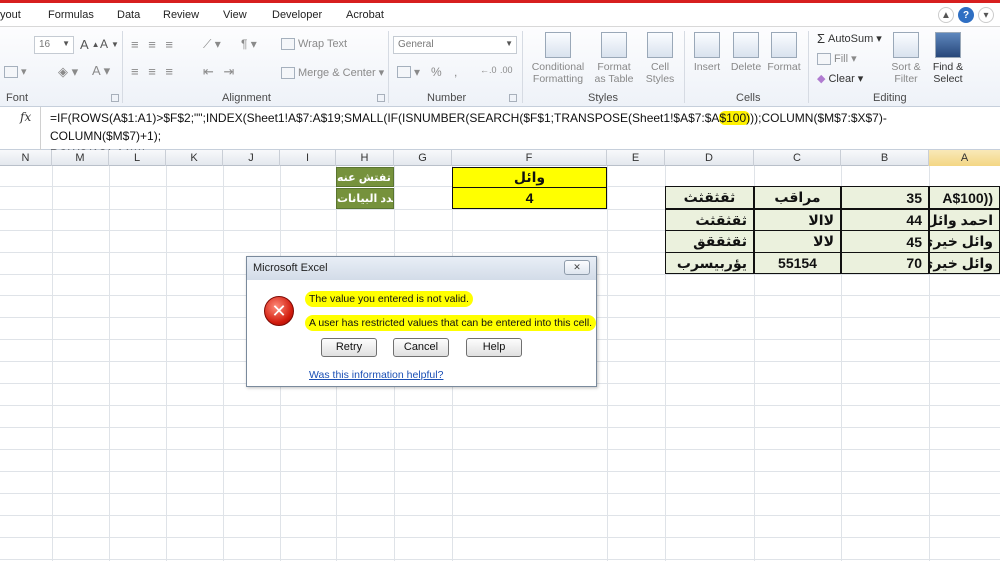 This screenshot has width=1000, height=561. I want to click on column-header-g: G, so click(423, 158).